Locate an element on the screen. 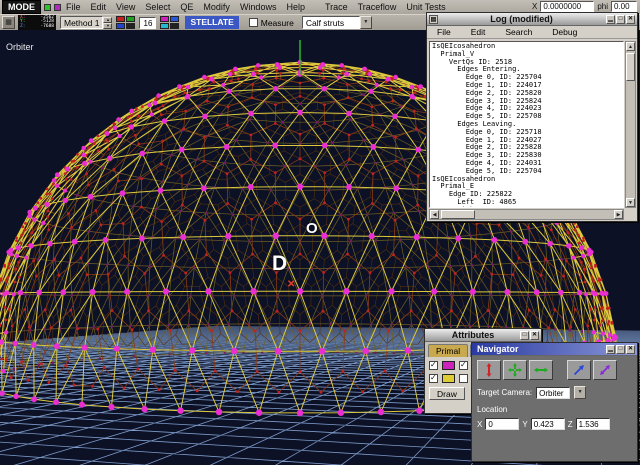  navigator-toolbuttons is located at coordinates (554, 370).